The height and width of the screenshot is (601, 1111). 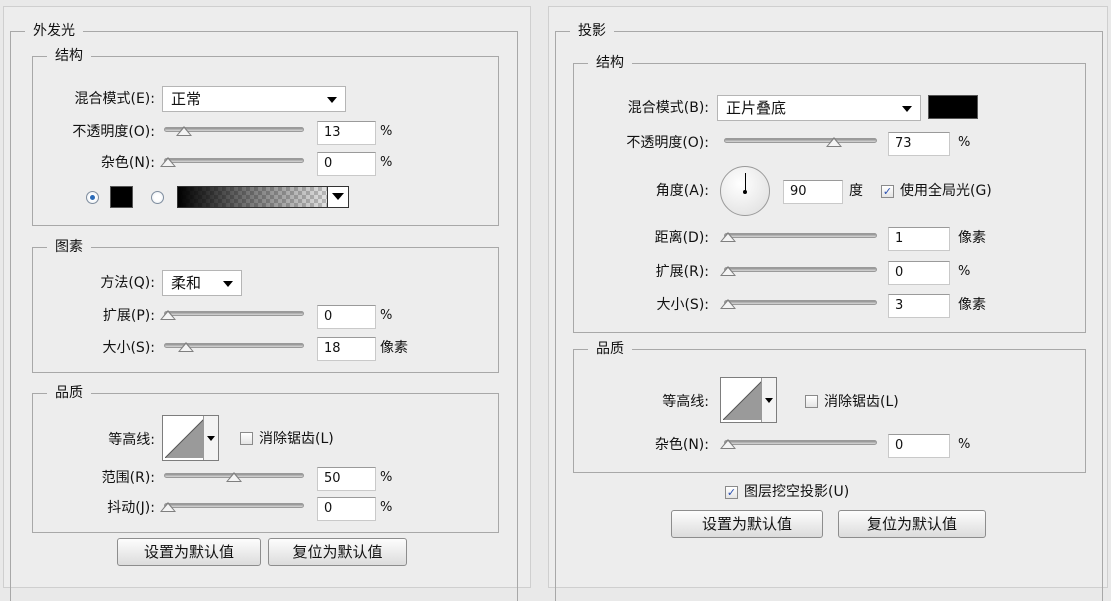 I want to click on ds-color-swatch, so click(x=953, y=107).